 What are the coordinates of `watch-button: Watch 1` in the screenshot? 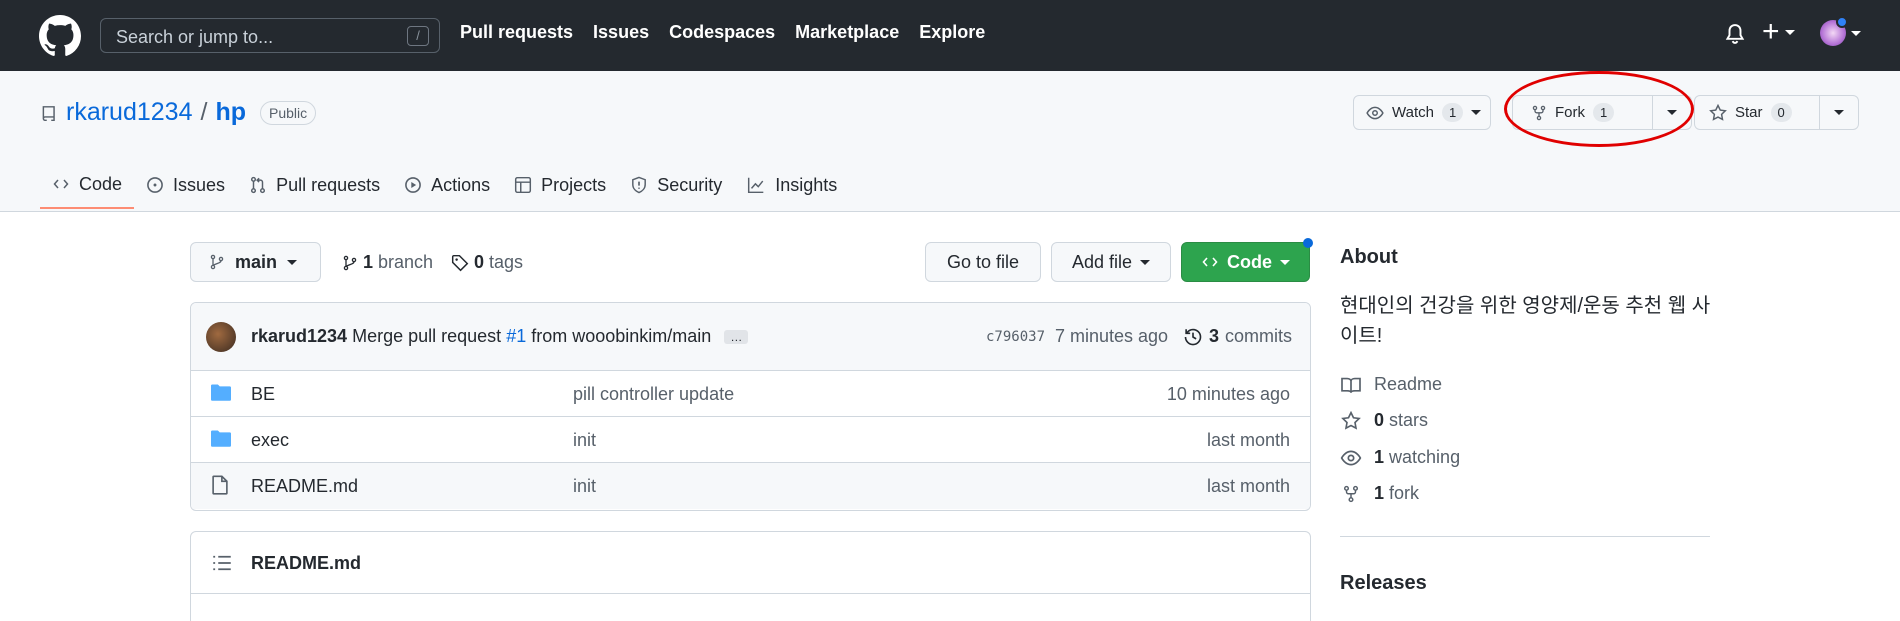 It's located at (1423, 112).